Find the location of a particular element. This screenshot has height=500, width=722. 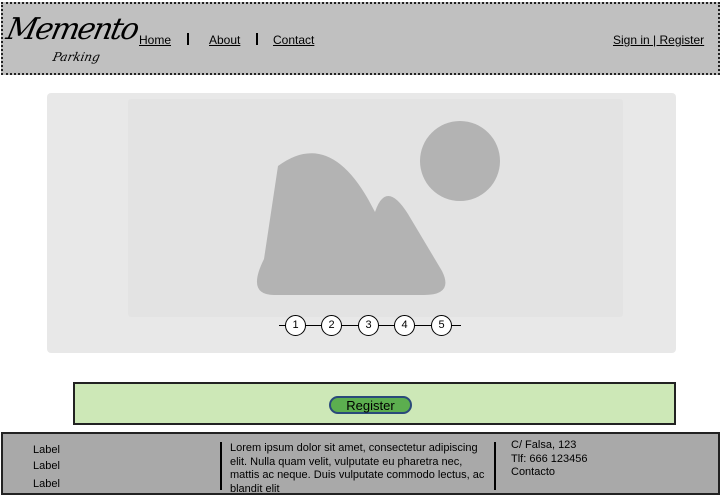

nav-link-contact: Contact is located at coordinates (293, 40).